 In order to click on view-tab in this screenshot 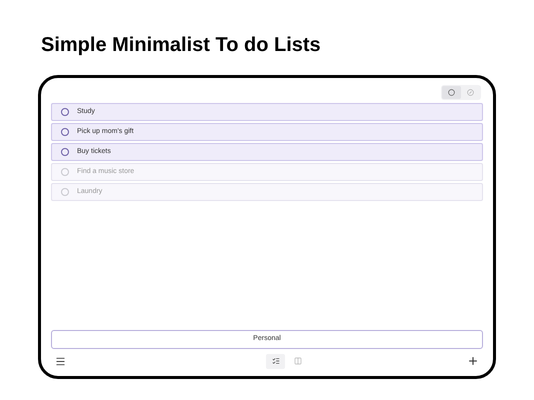, I will do `click(275, 361)`.